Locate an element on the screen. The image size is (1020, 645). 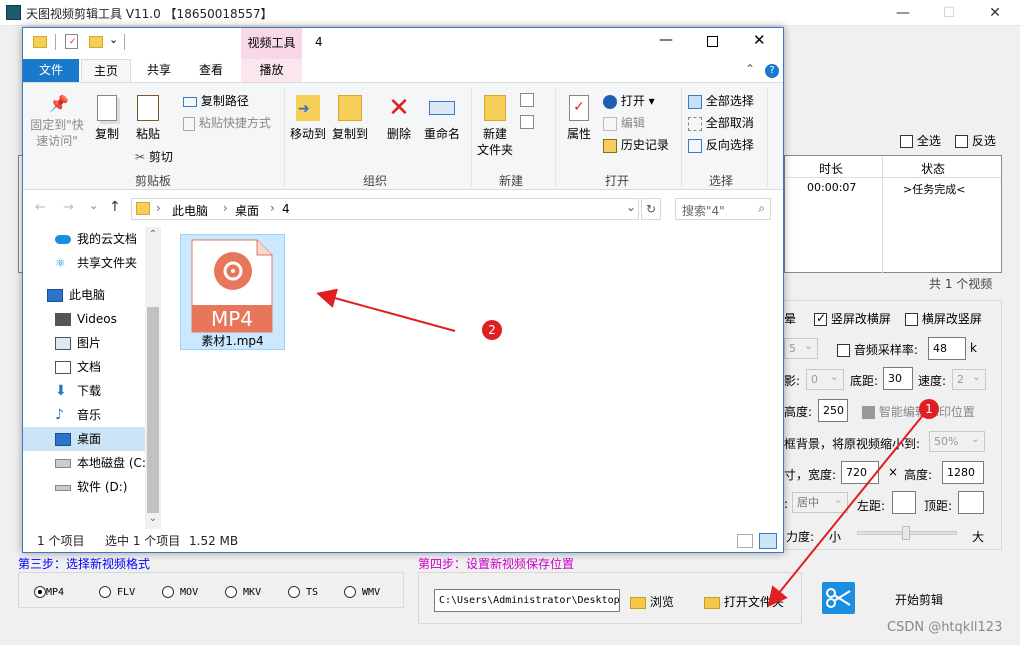
annotation-badge-1: 1 is located at coordinates (929, 409).